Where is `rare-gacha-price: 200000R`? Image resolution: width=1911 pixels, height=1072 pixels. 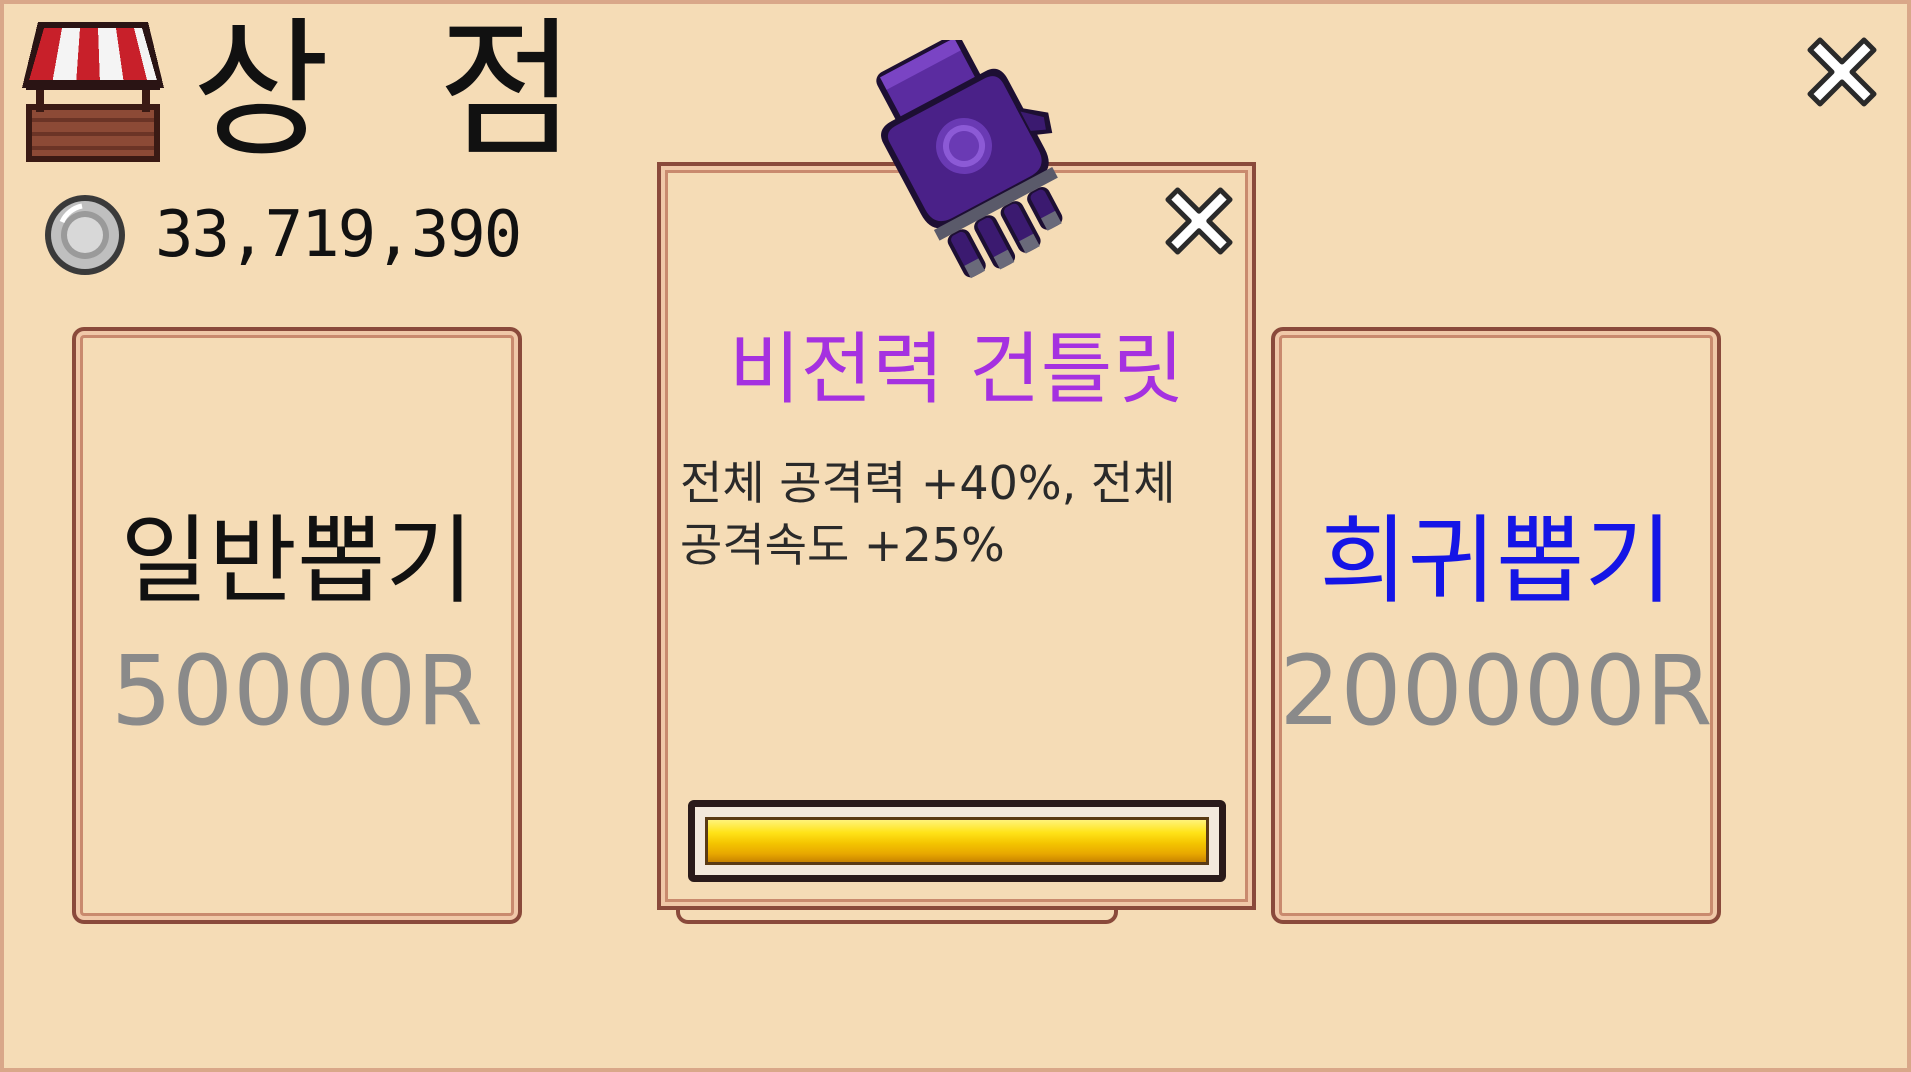 rare-gacha-price: 200000R is located at coordinates (1496, 691).